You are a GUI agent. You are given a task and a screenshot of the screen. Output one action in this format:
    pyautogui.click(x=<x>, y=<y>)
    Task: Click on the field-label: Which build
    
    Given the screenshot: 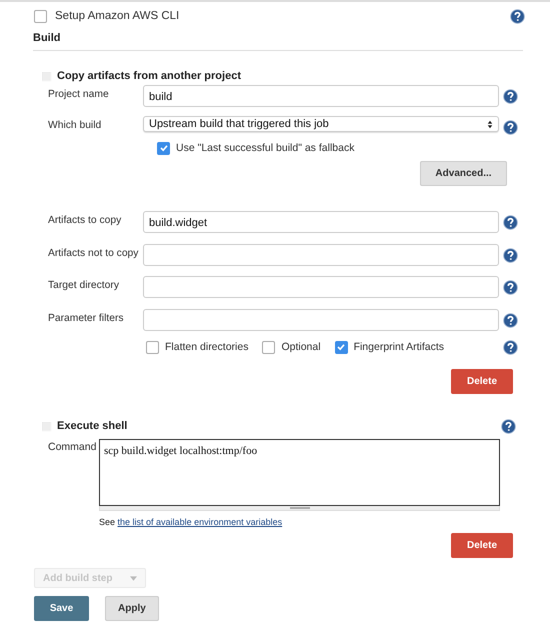 What is the action you would take?
    pyautogui.click(x=75, y=125)
    